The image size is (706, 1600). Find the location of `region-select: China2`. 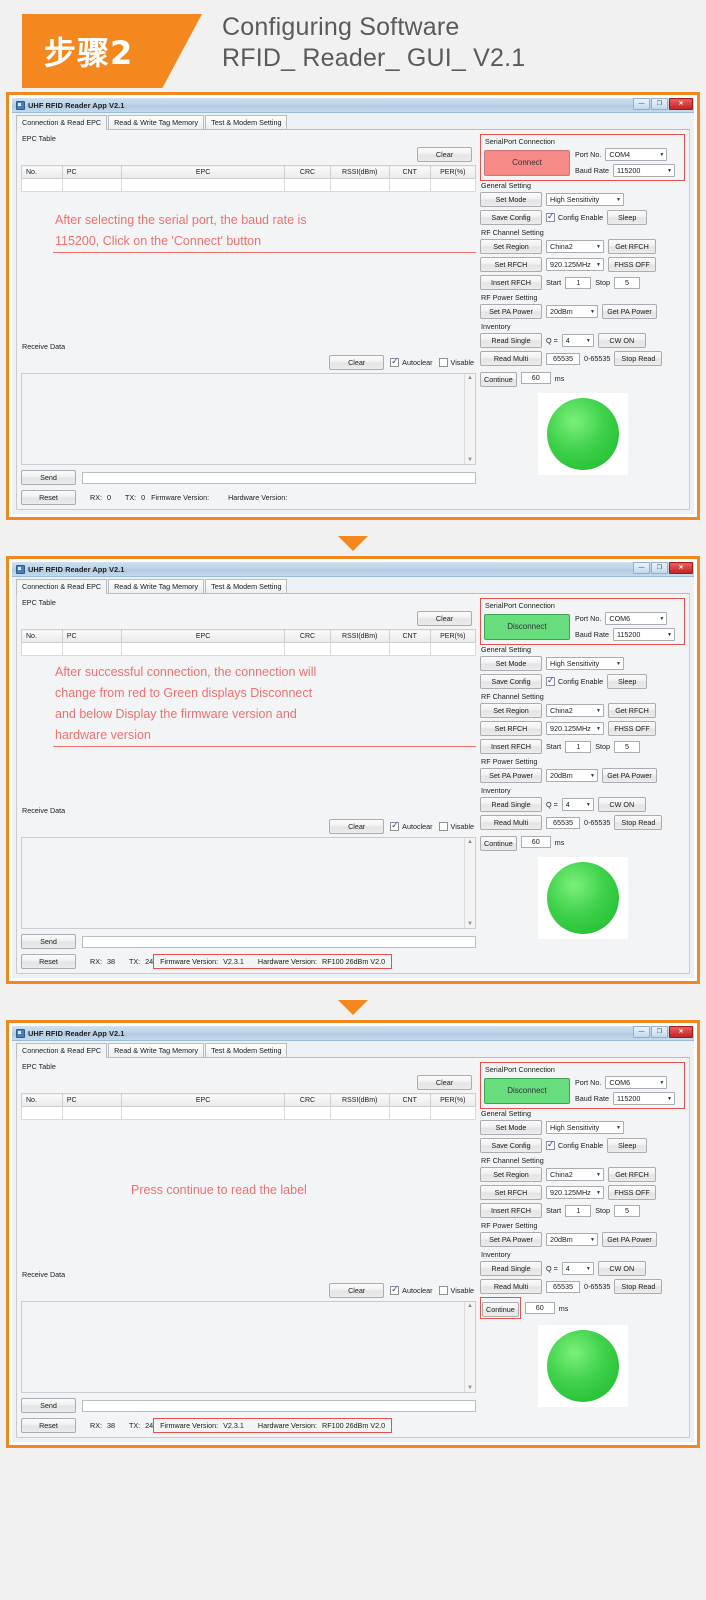

region-select: China2 is located at coordinates (575, 247).